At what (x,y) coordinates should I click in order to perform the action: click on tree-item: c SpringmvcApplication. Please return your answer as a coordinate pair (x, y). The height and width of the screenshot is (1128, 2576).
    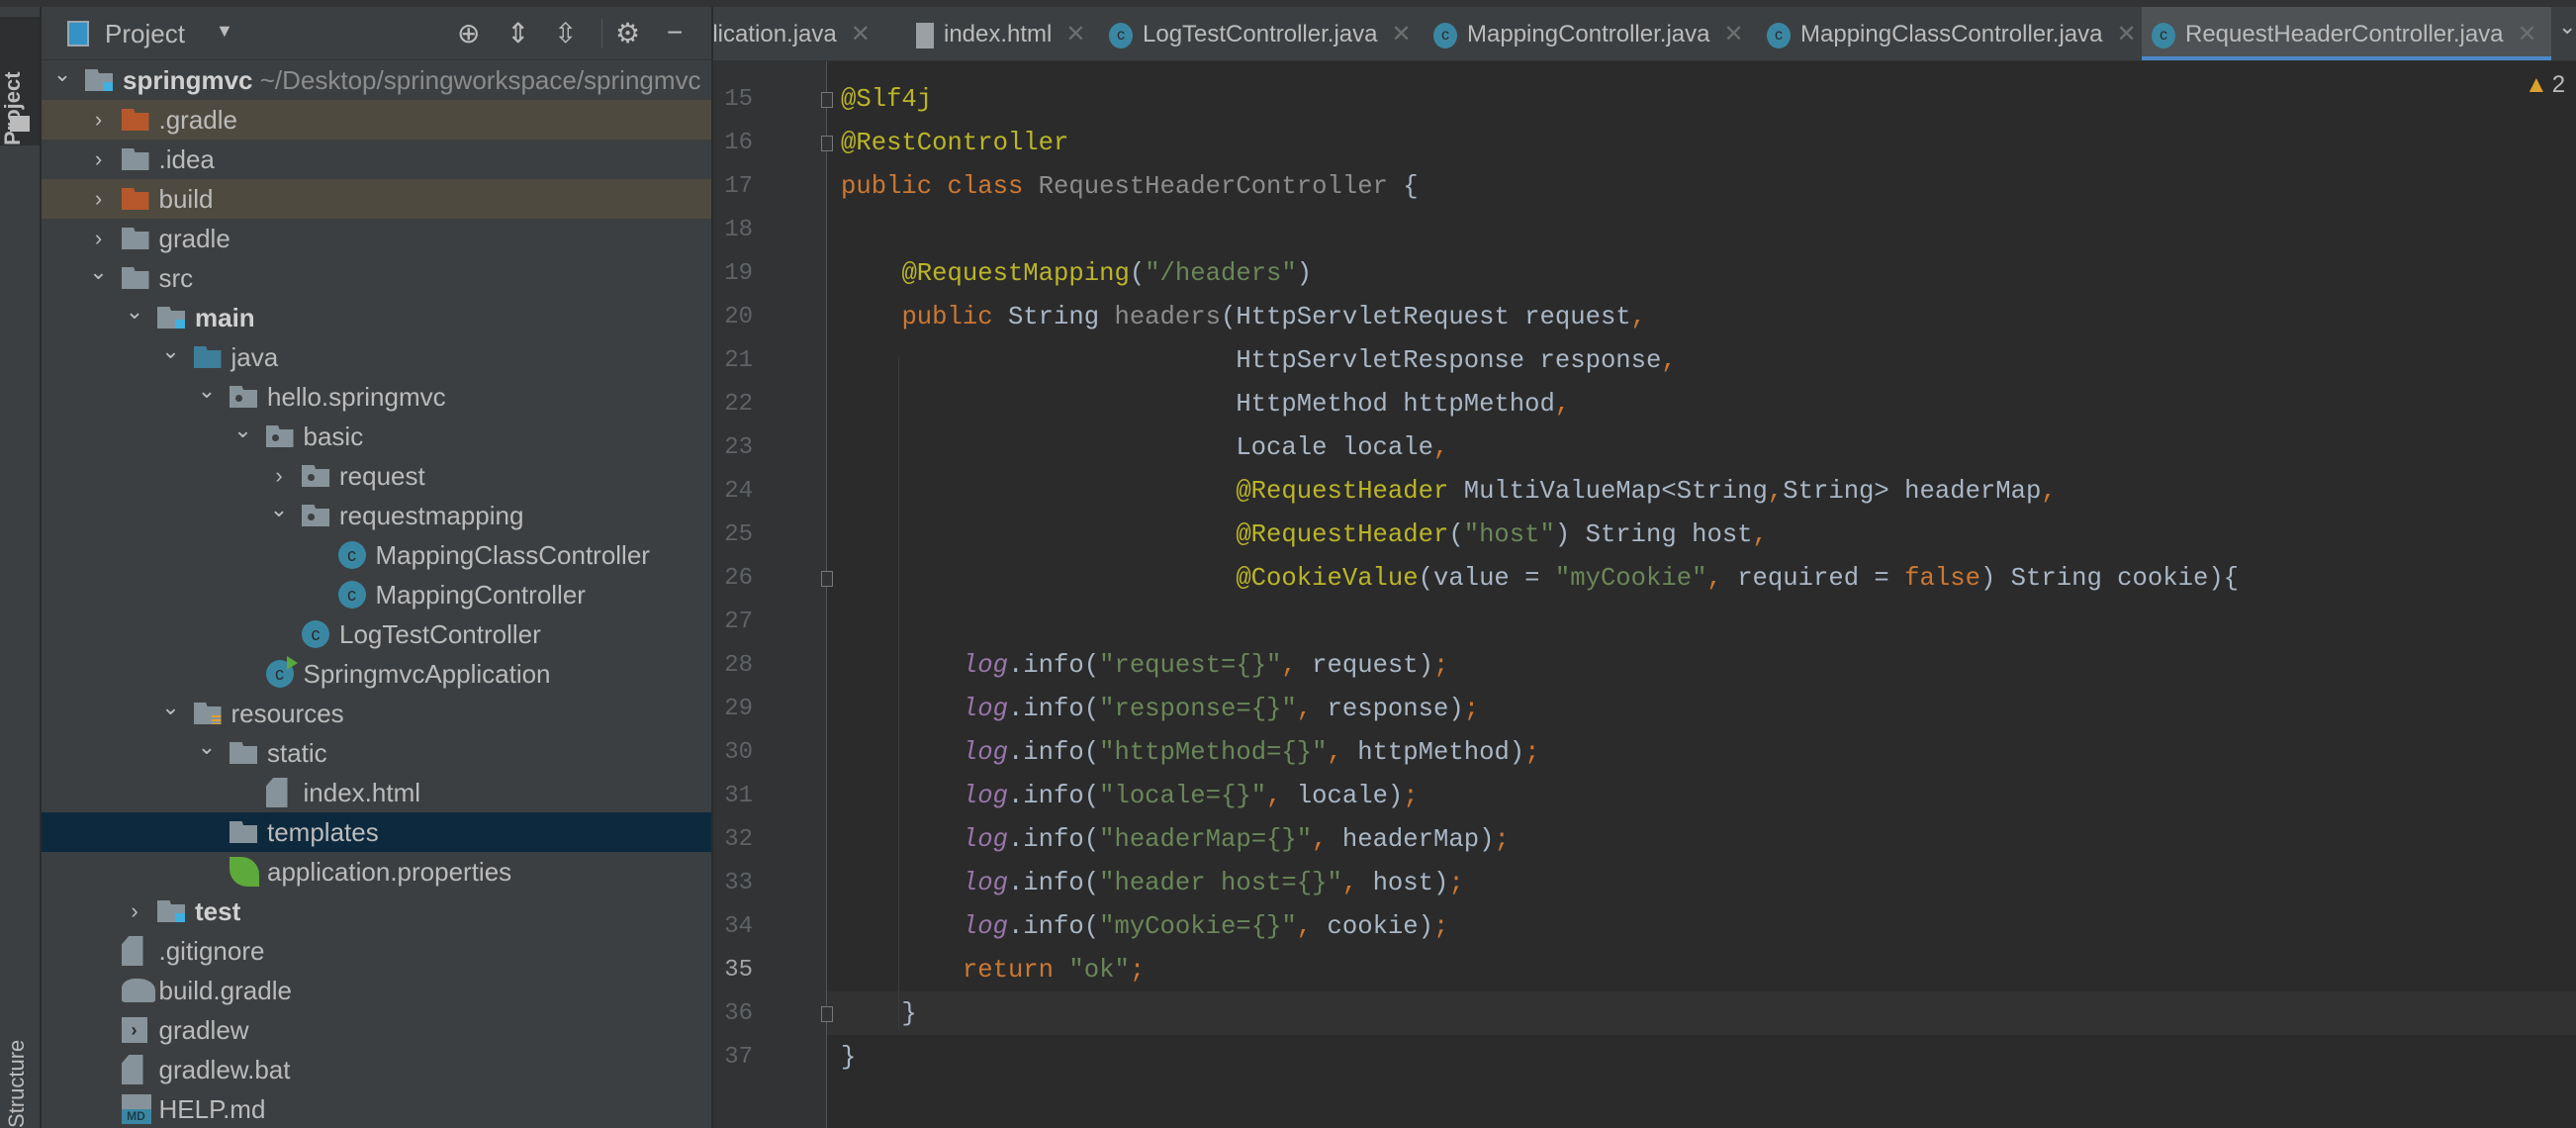
    Looking at the image, I should click on (377, 674).